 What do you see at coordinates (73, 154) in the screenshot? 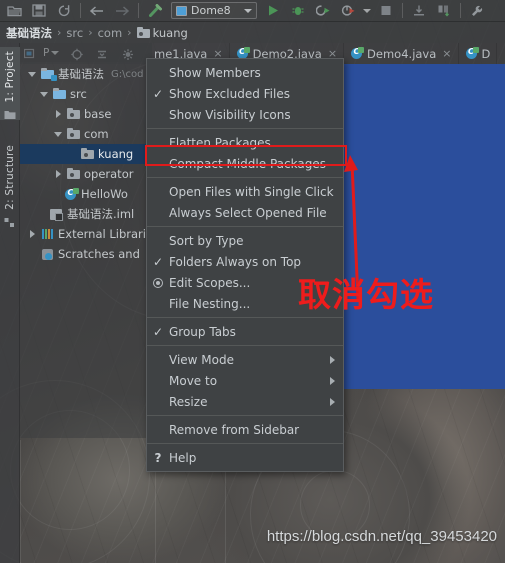
I see `no-chevron` at bounding box center [73, 154].